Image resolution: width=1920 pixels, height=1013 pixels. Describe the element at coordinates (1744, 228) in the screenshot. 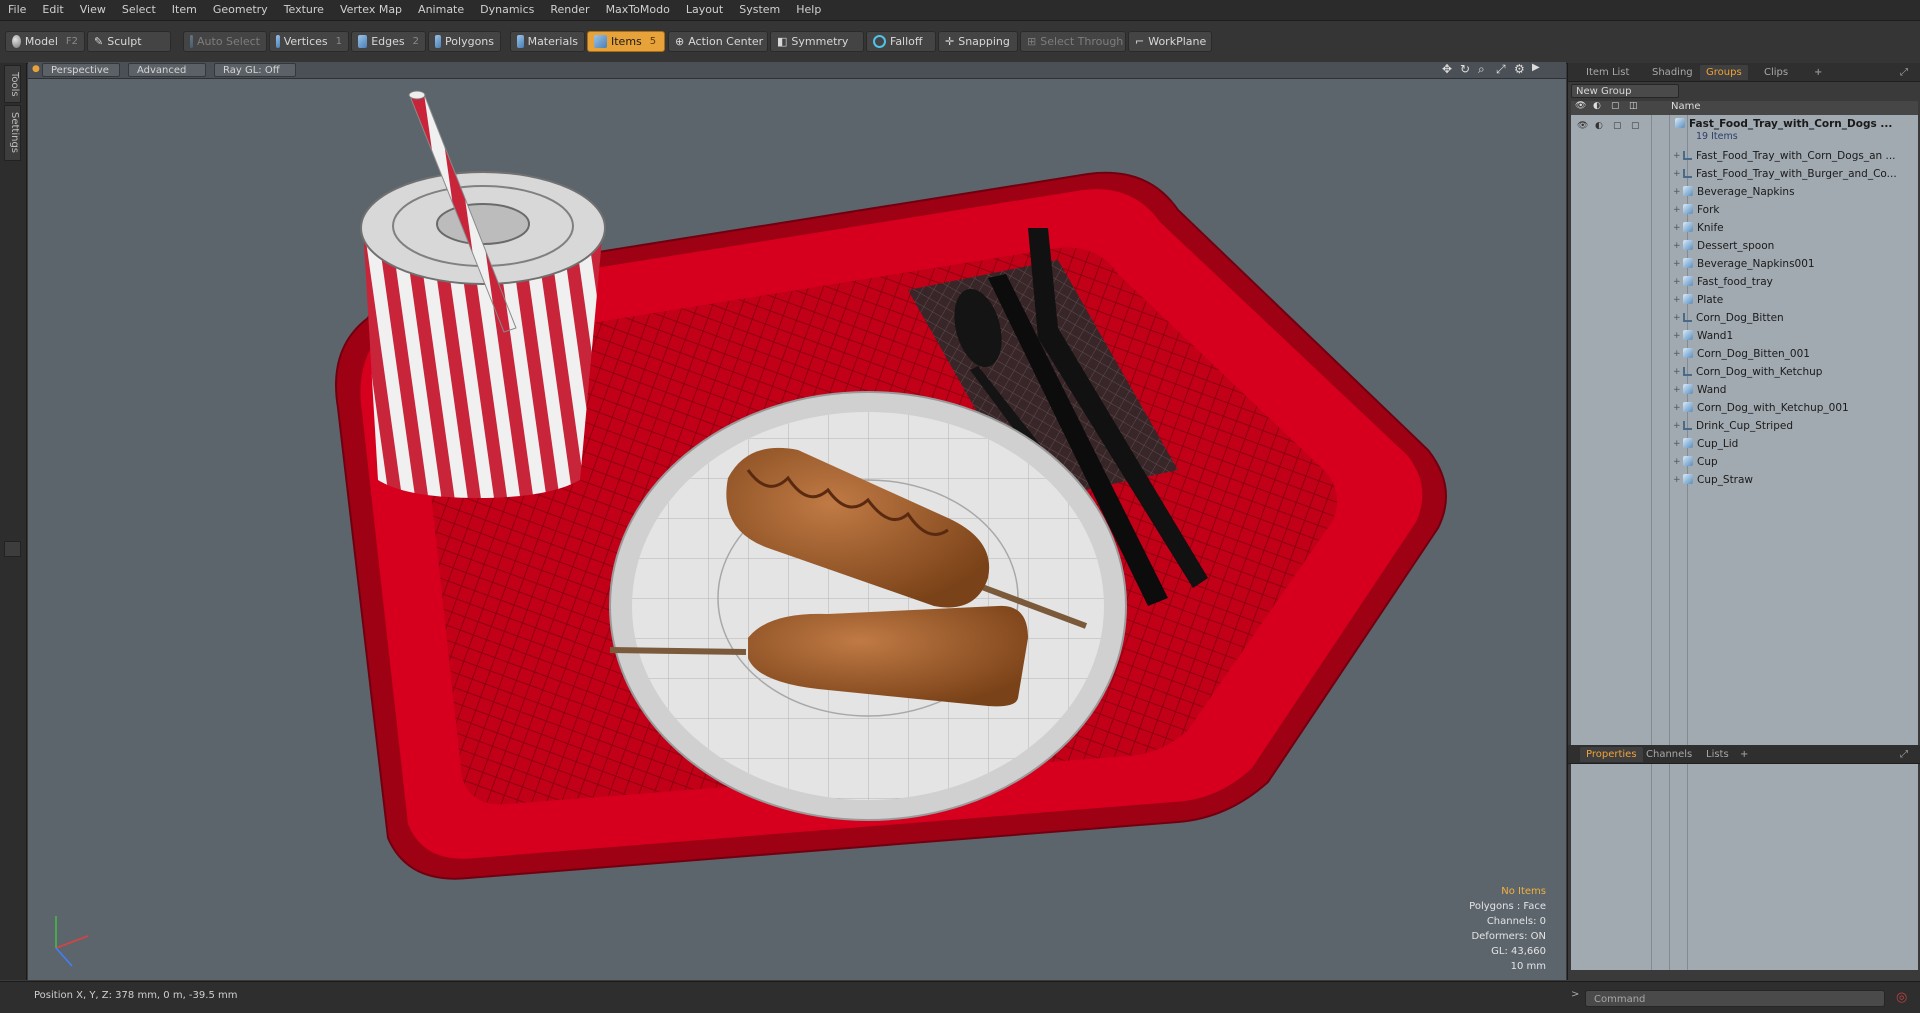

I see `list-item: + Knife` at that location.